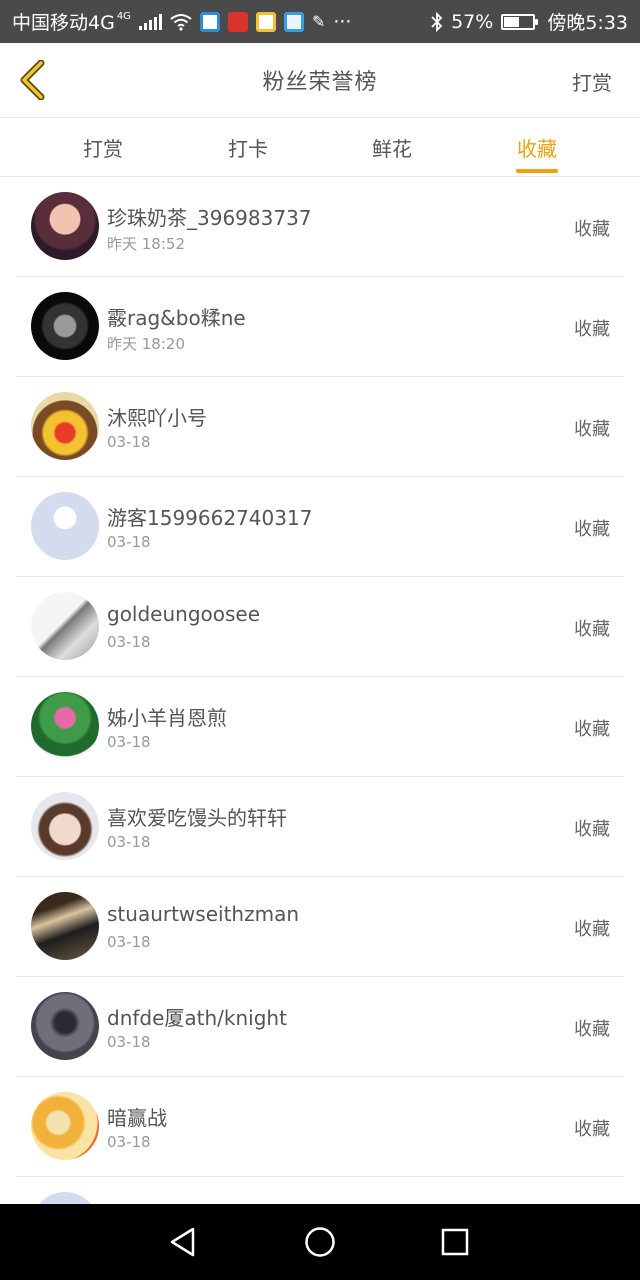  Describe the element at coordinates (437, 21) in the screenshot. I see `bluetooth-icon` at that location.